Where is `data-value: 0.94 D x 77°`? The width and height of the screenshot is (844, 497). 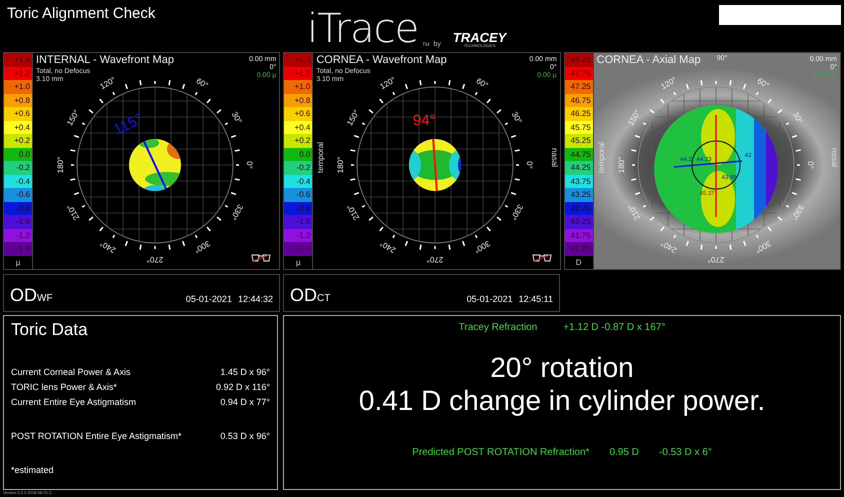 data-value: 0.94 D x 77° is located at coordinates (245, 402).